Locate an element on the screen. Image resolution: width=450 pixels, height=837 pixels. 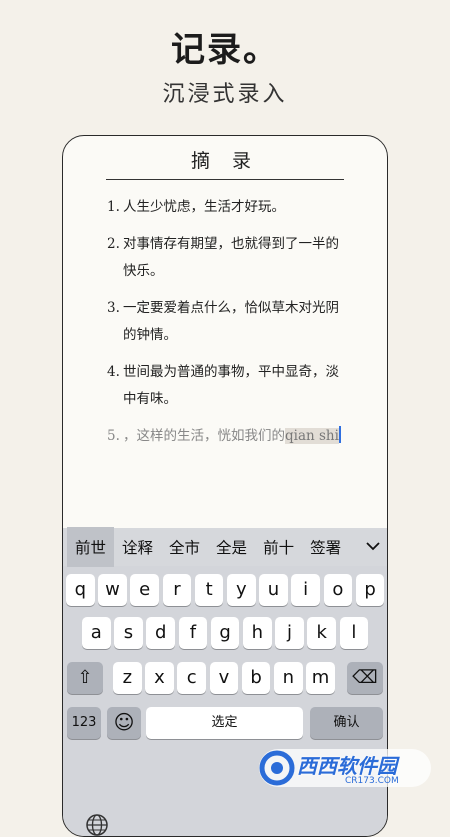
list-item: 1. 人生少忧虑，生活才好玩。 is located at coordinates (229, 207).